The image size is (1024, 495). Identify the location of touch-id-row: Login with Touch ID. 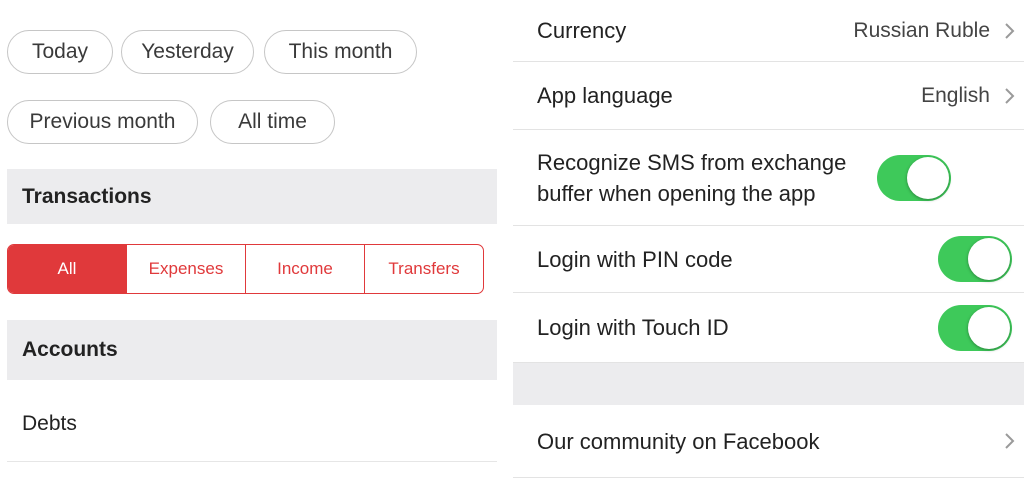
(768, 328).